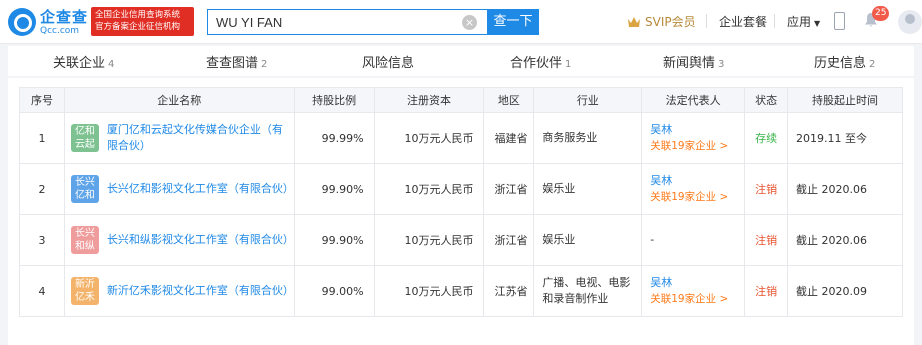 This screenshot has height=345, width=922. Describe the element at coordinates (844, 61) in the screenshot. I see `tab-history: 历史信息 2` at that location.